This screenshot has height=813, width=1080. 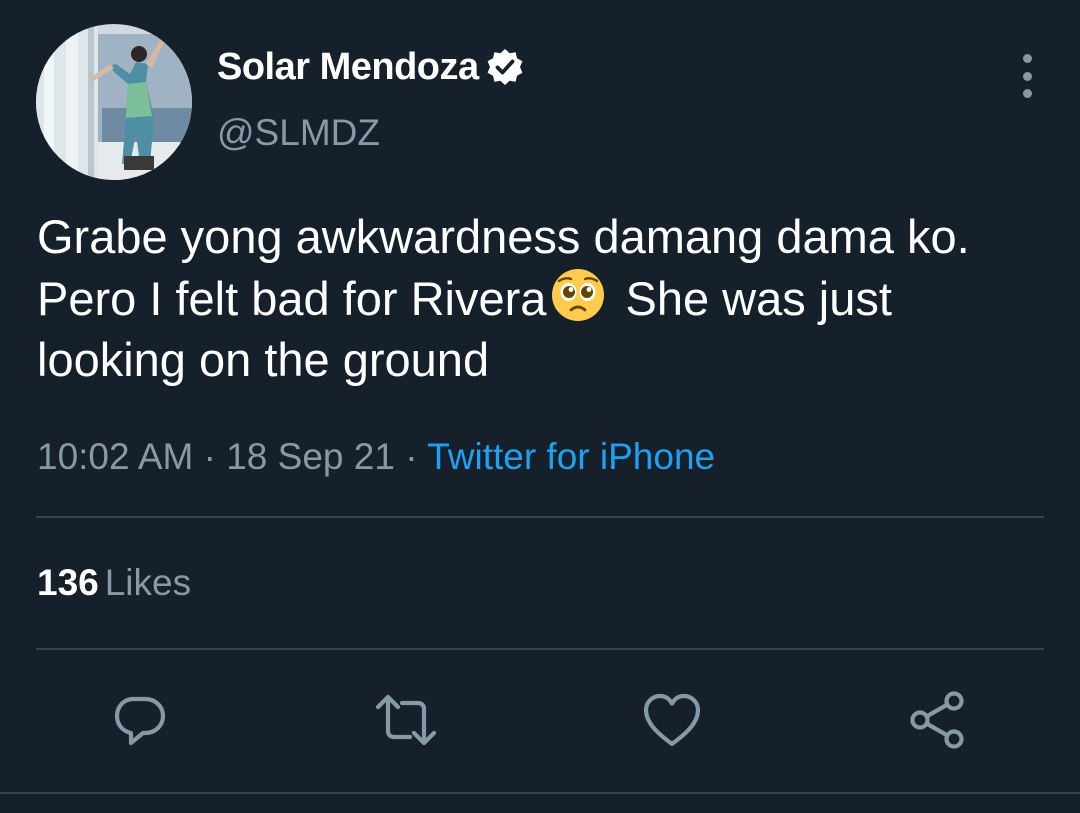 I want to click on display-name: Solar Mendoza, so click(x=348, y=67).